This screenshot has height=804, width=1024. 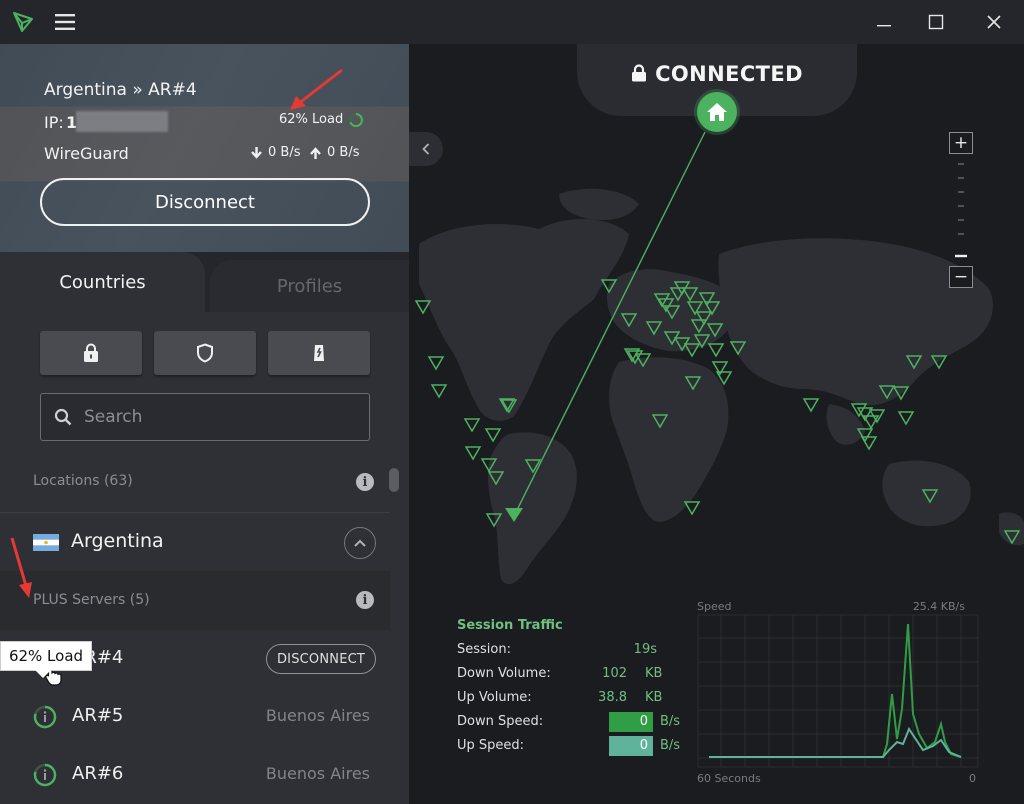 I want to click on down-volume-unit: KB, so click(x=654, y=673).